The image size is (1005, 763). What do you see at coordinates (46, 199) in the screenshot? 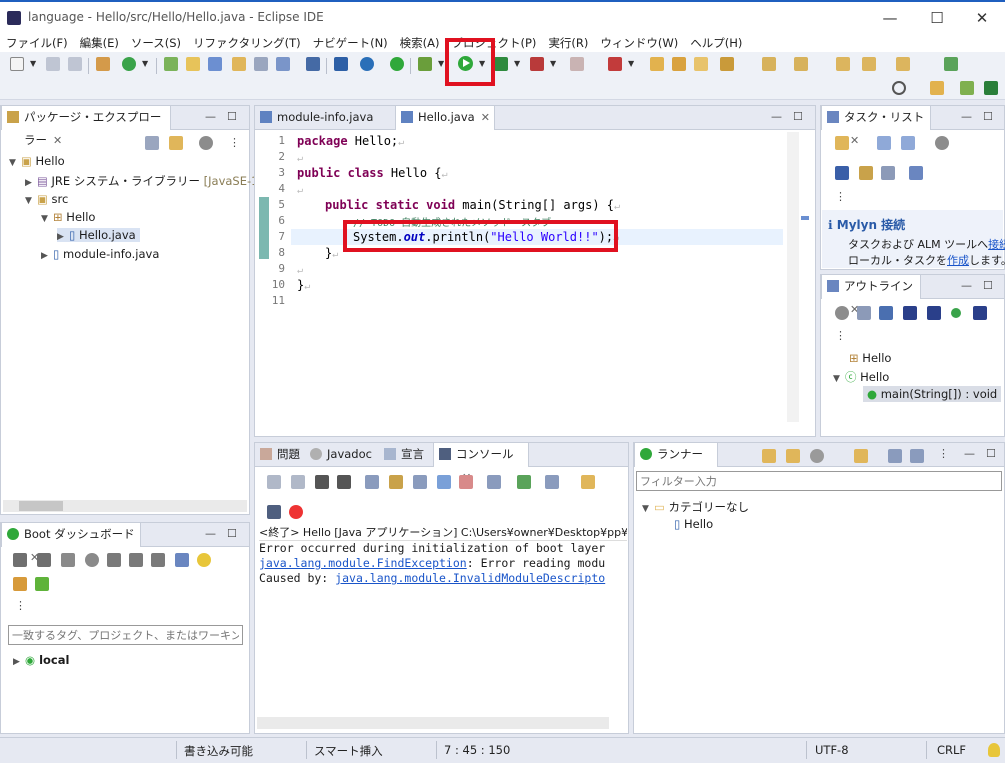
I see `tree-src-folder: ▼ ▣ src` at bounding box center [46, 199].